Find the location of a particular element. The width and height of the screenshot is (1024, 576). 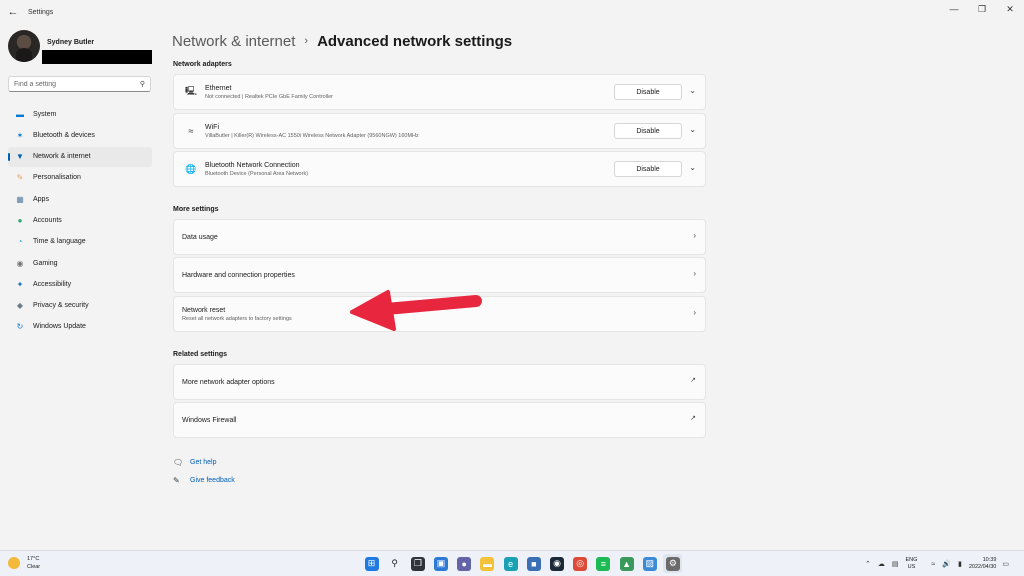

get-help-link: 🗨 Get help is located at coordinates (204, 462).